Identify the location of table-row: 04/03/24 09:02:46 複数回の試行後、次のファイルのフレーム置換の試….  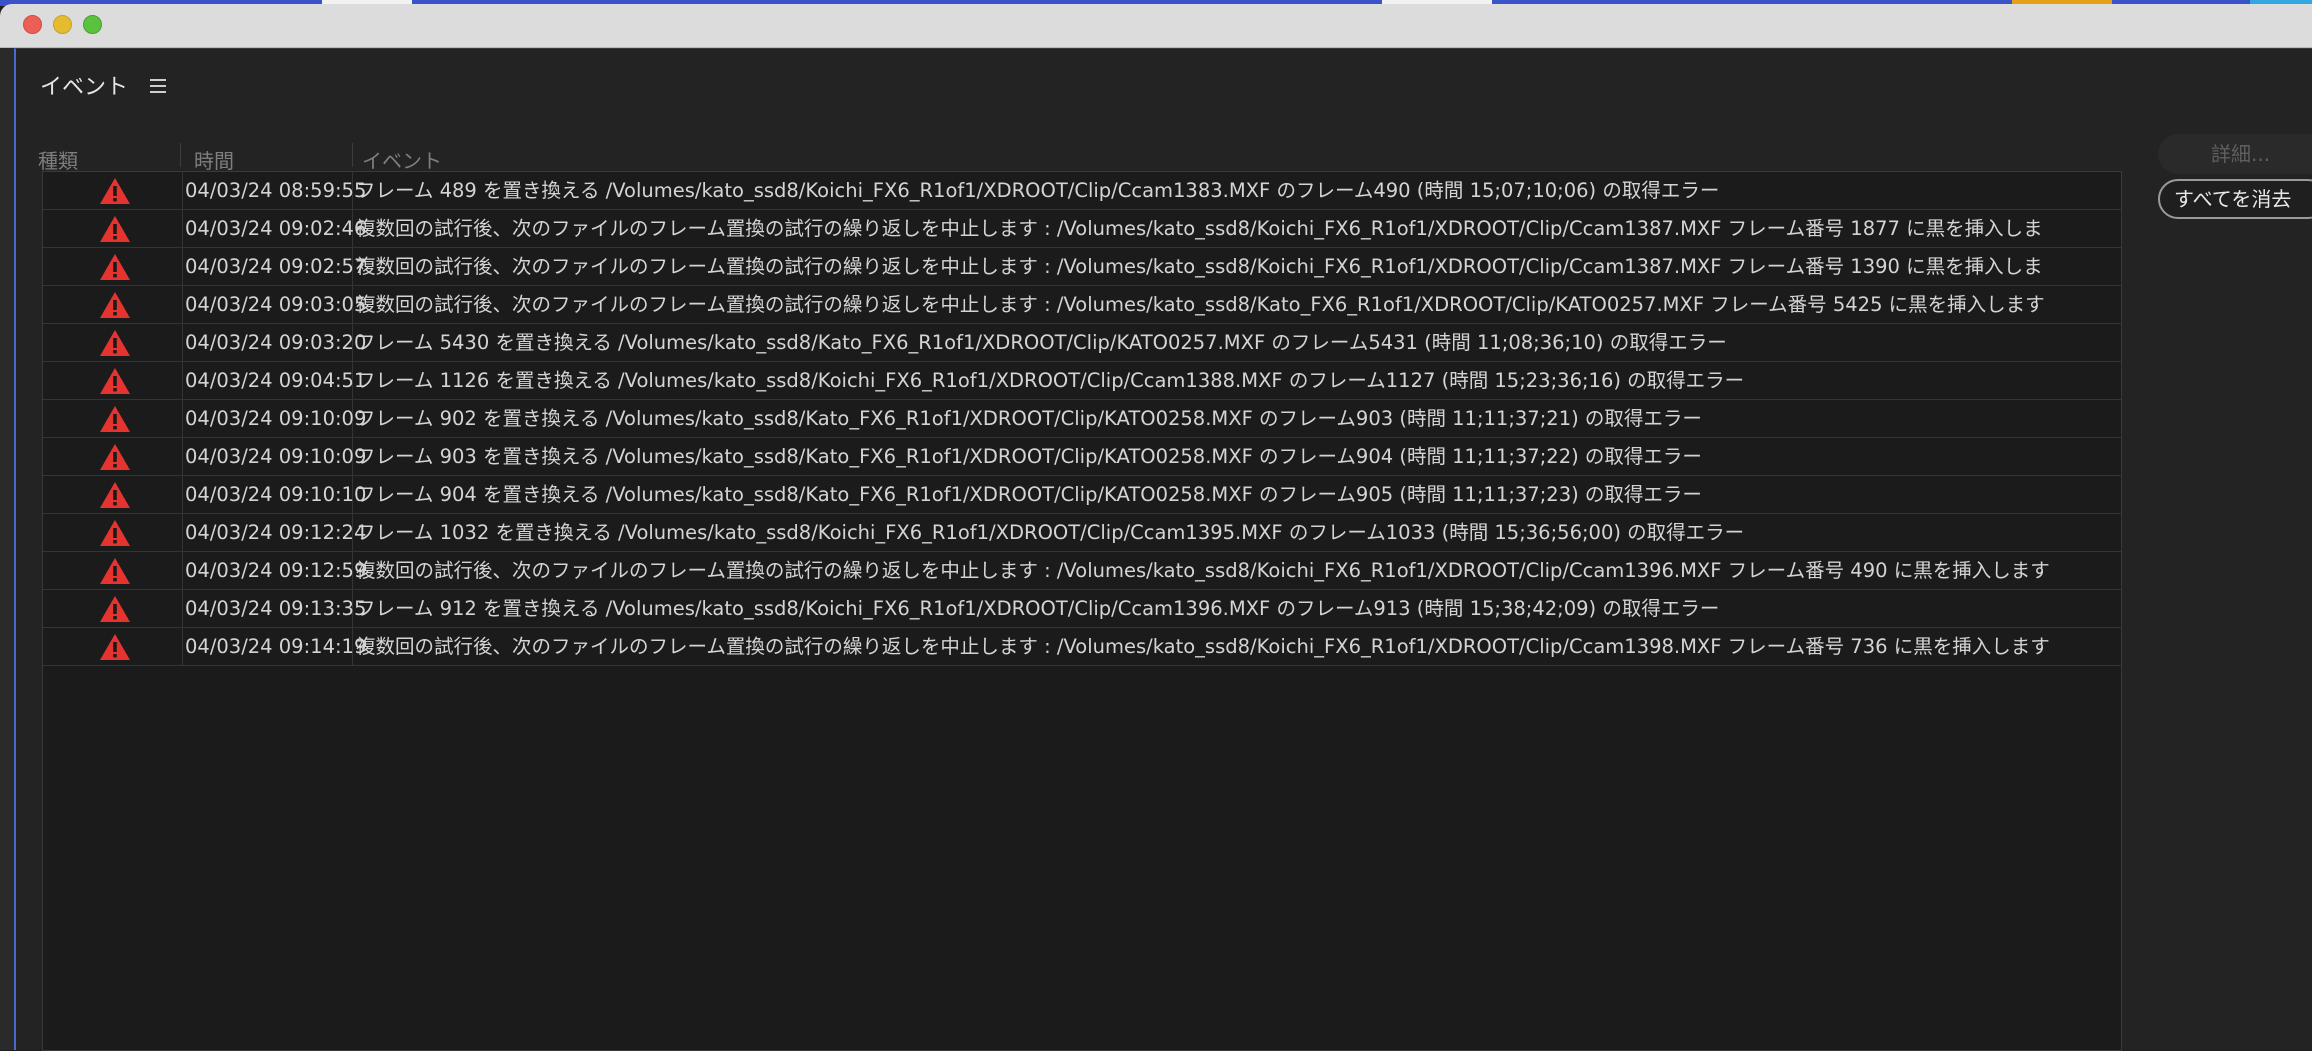
(1082, 229).